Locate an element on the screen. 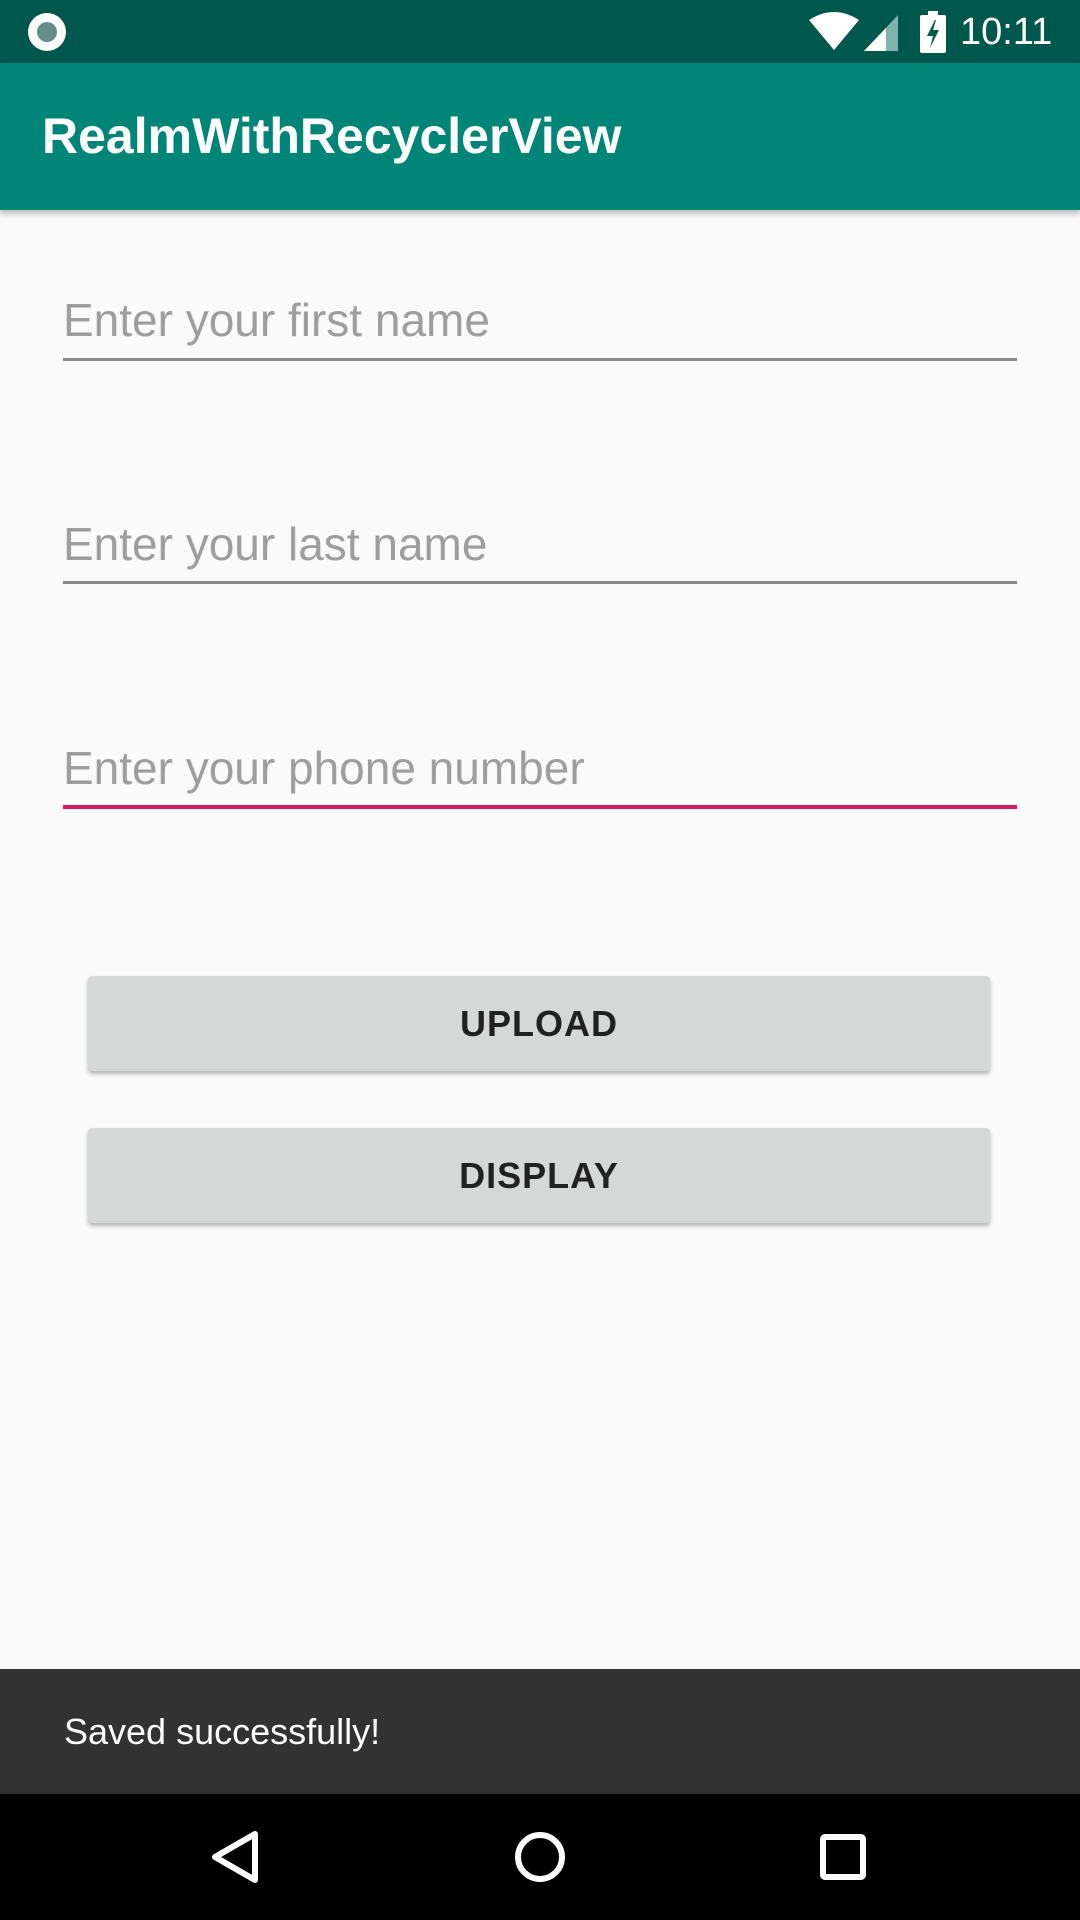  last-name-underline is located at coordinates (540, 582).